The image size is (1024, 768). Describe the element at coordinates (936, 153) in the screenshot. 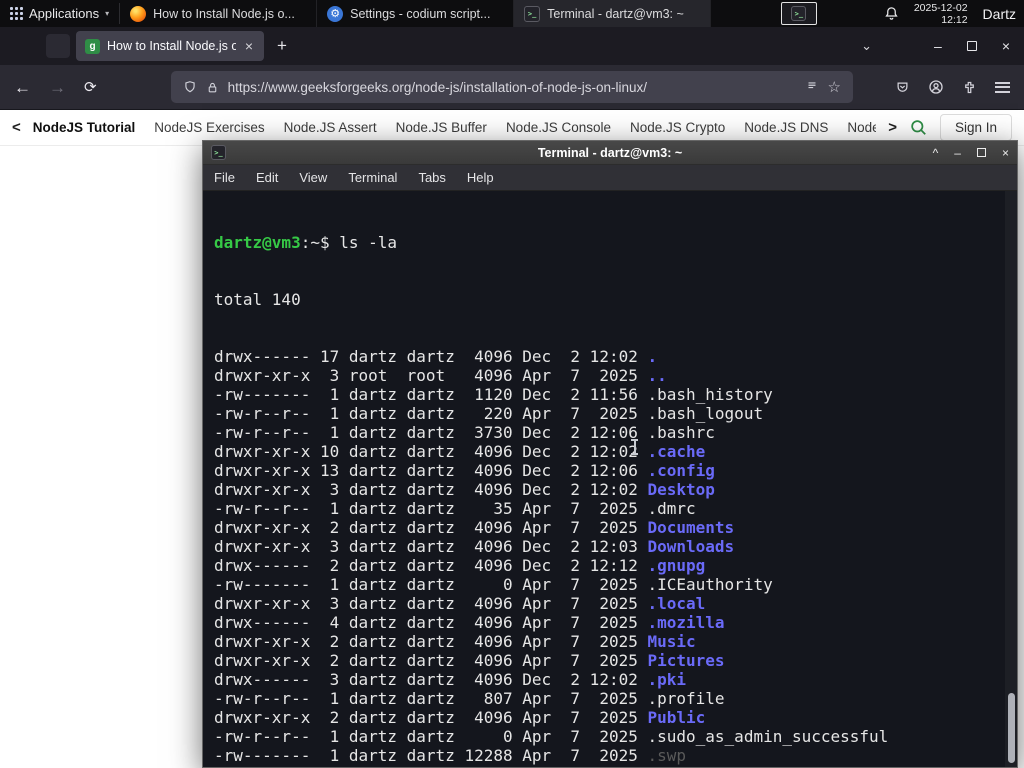

I see `terminal-rollup-button: ^` at that location.